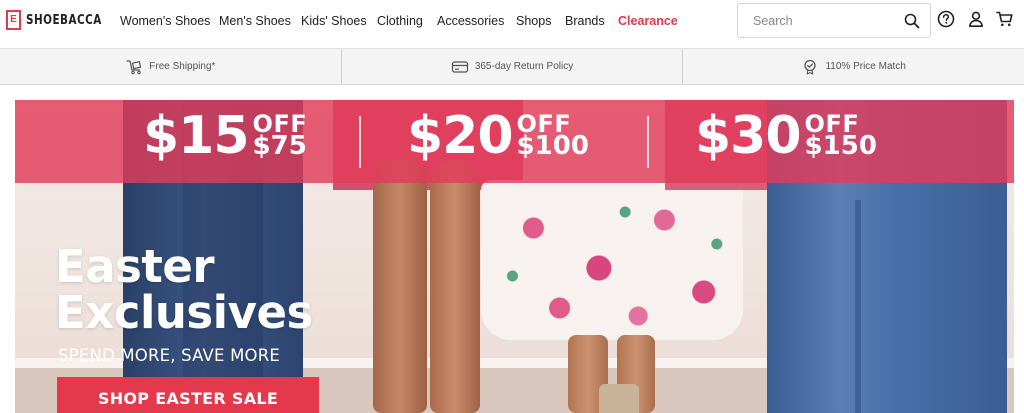 Image resolution: width=1024 pixels, height=413 pixels. I want to click on benefit-return-policy: 365-day Return Policy, so click(513, 66).